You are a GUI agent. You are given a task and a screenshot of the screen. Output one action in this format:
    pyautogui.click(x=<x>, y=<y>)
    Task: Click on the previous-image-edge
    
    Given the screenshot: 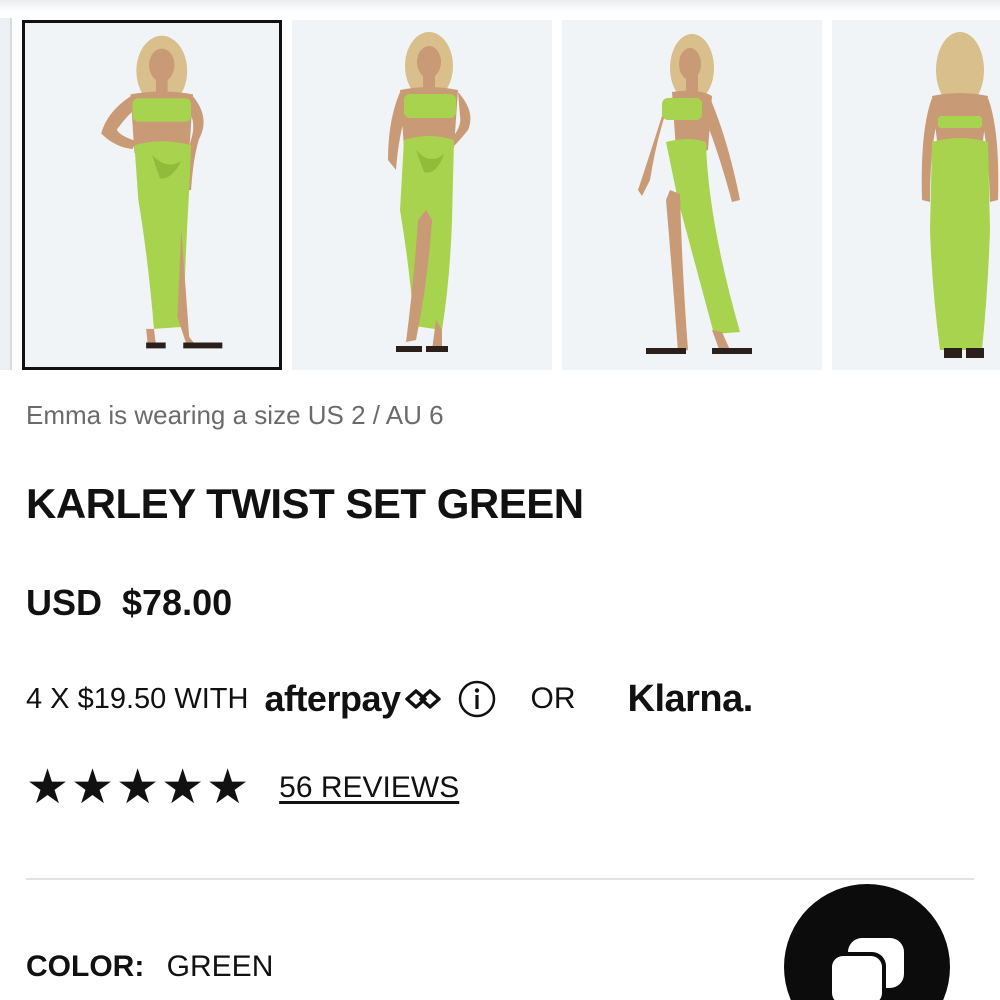 What is the action you would take?
    pyautogui.click(x=6, y=194)
    